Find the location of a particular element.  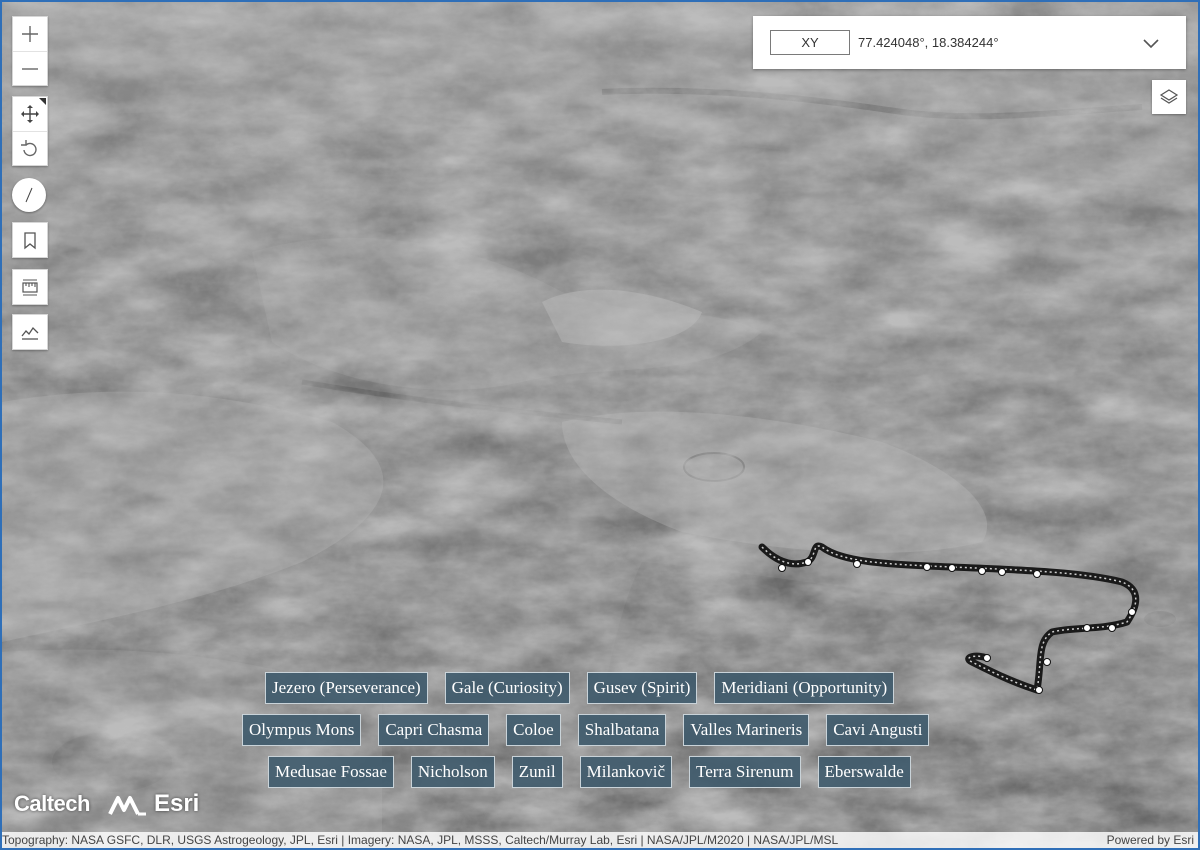

layers-icon is located at coordinates (1169, 96).